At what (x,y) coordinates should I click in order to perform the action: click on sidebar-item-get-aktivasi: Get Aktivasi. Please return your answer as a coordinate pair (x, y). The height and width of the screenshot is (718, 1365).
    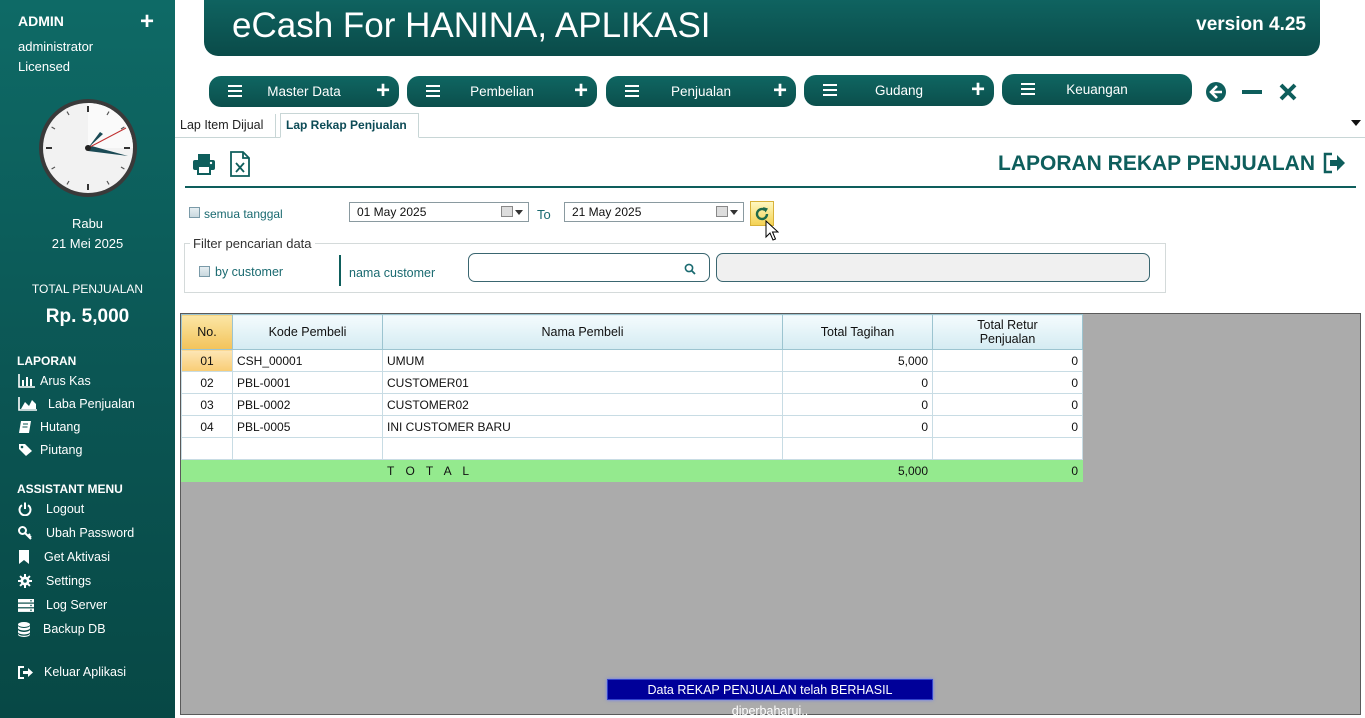
    Looking at the image, I should click on (64, 557).